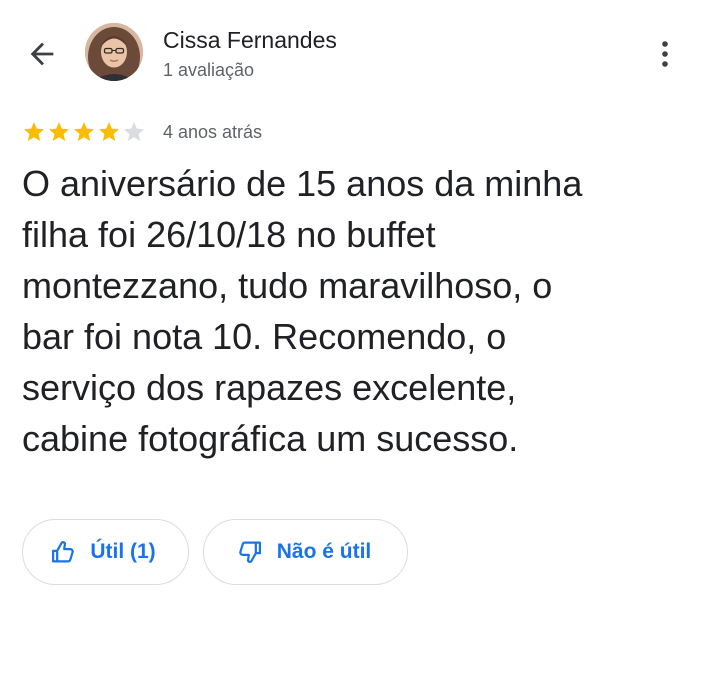 Image resolution: width=714 pixels, height=689 pixels. I want to click on star-rating, so click(84, 132).